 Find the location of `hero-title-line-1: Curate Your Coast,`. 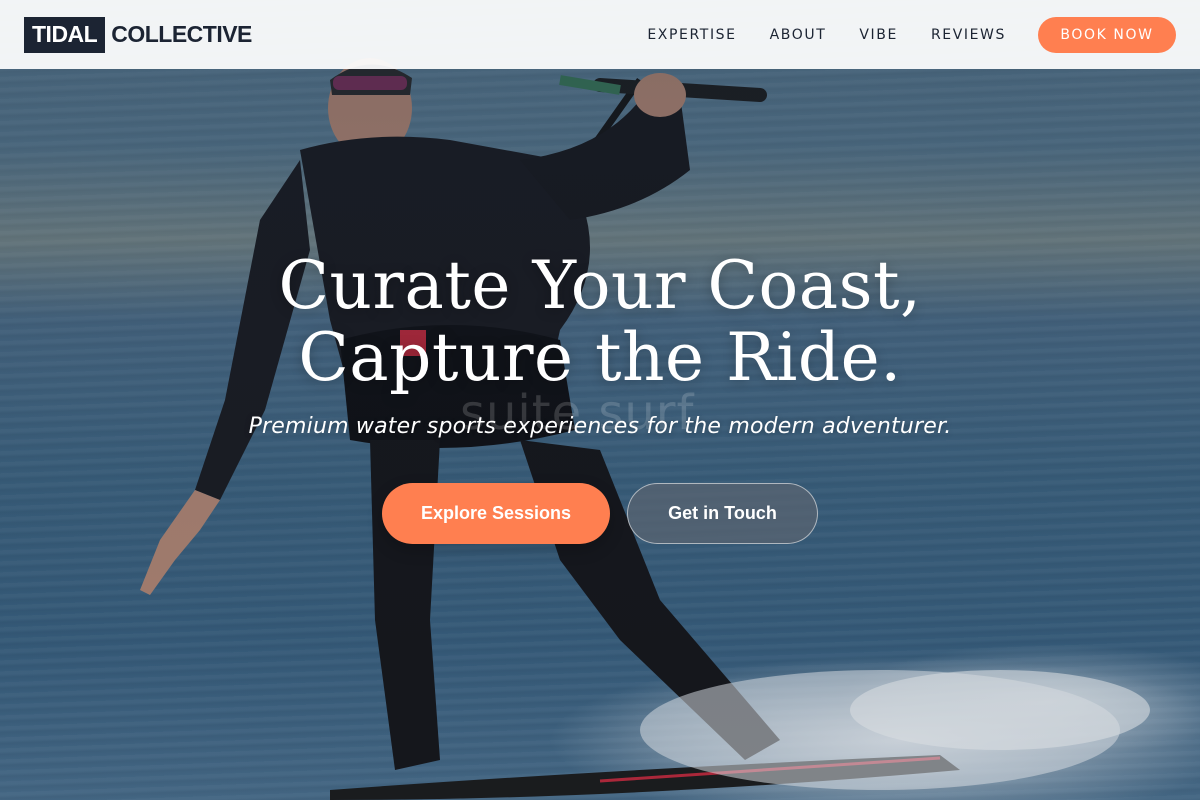

hero-title-line-1: Curate Your Coast, is located at coordinates (600, 285).